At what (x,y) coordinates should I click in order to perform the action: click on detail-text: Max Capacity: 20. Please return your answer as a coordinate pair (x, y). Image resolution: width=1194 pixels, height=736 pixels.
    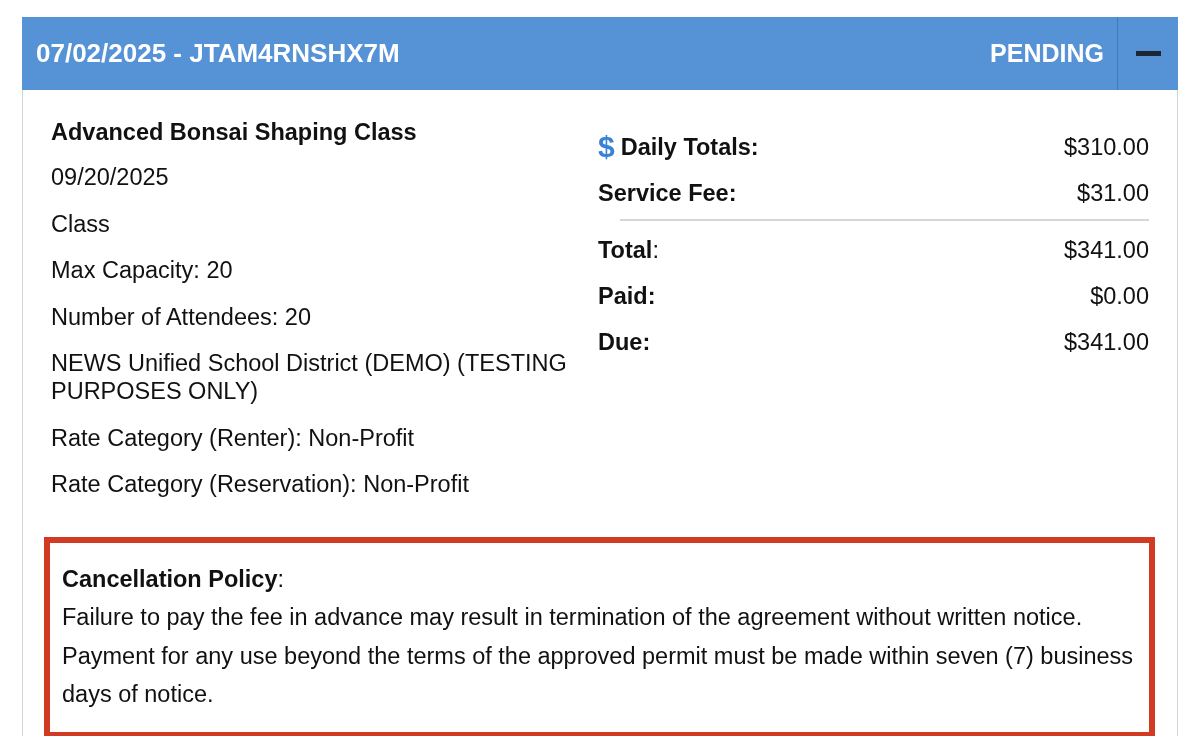
    Looking at the image, I should click on (142, 270).